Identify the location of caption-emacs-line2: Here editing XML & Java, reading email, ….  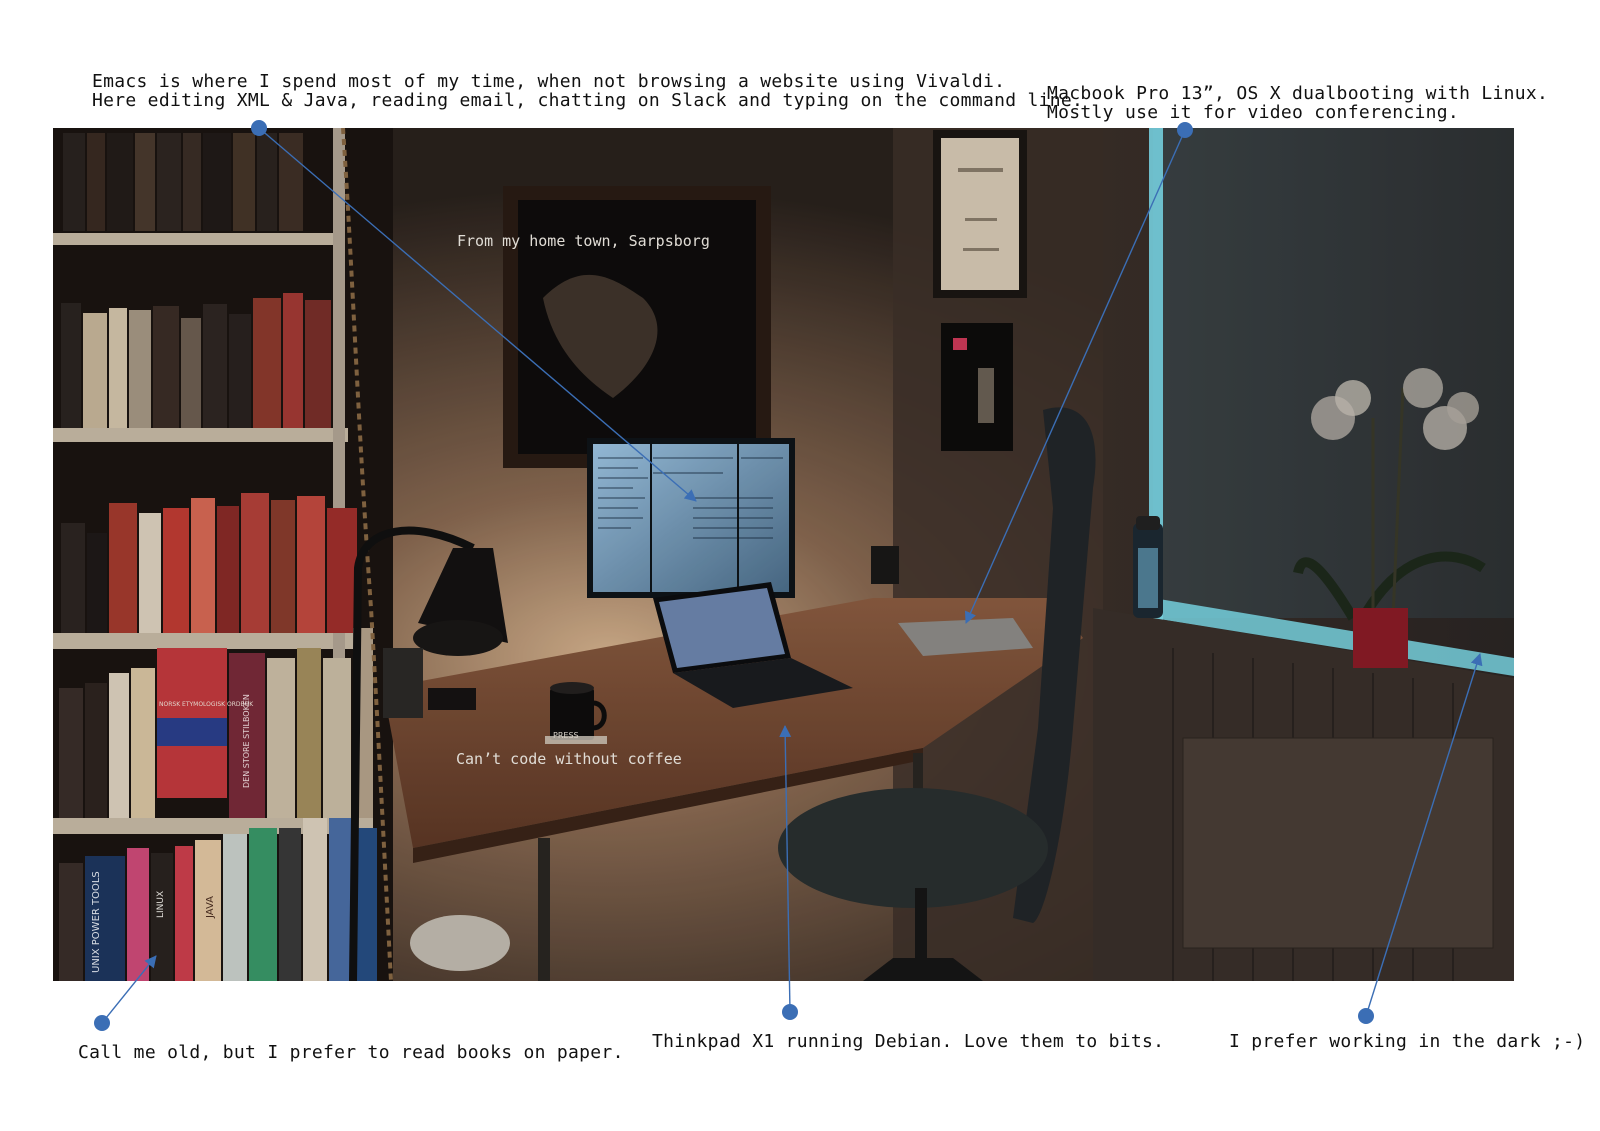
(588, 100).